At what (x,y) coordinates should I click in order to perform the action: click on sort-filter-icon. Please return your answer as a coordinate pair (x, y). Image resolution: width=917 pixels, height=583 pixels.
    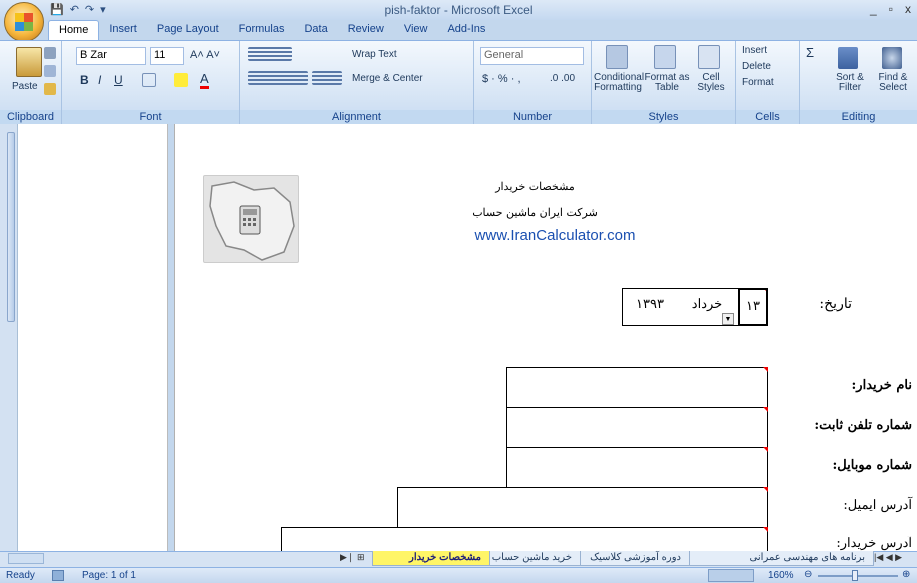
    Looking at the image, I should click on (848, 58).